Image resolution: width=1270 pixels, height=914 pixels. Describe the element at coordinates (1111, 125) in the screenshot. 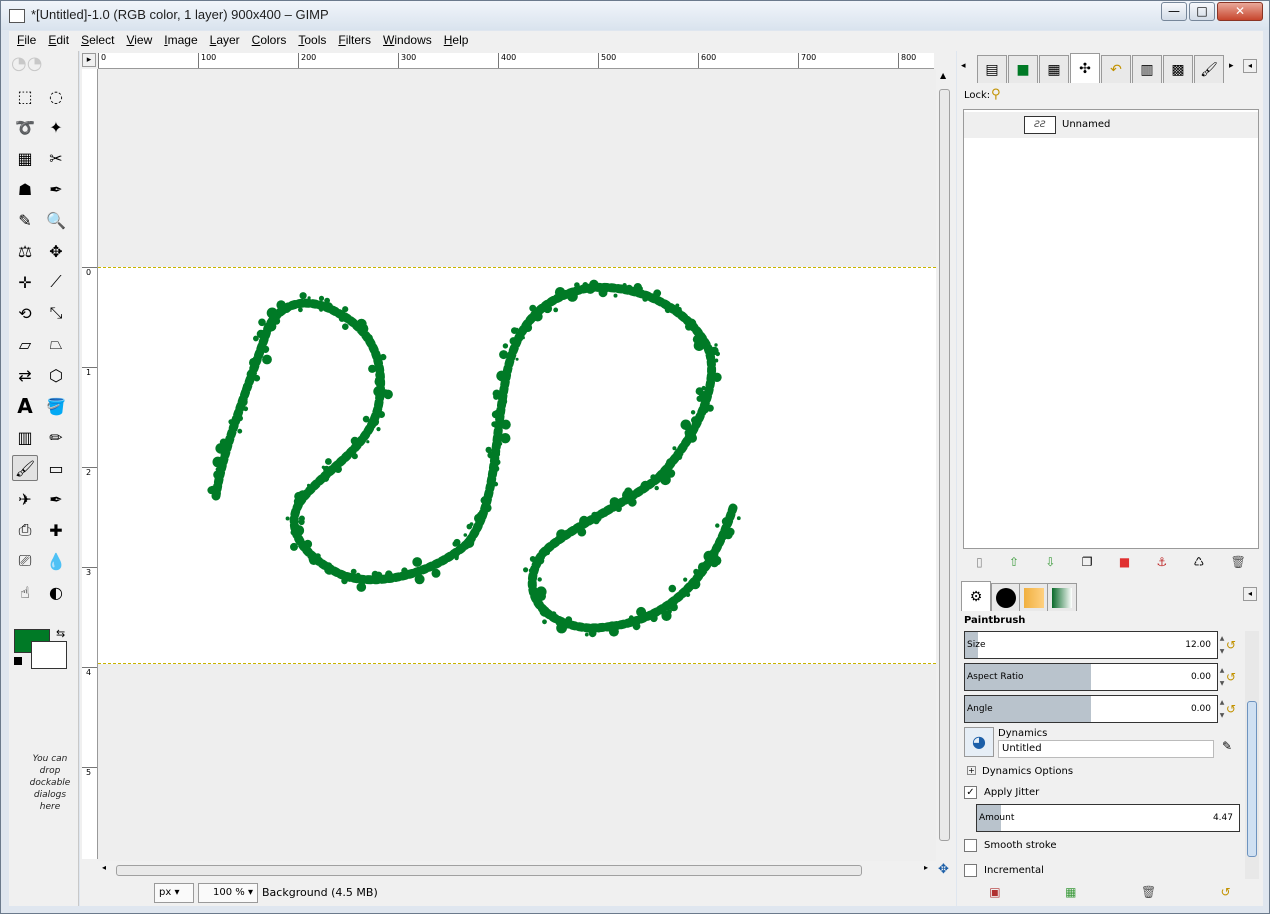

I see `layer-row: ƧƧ Unnamed` at that location.